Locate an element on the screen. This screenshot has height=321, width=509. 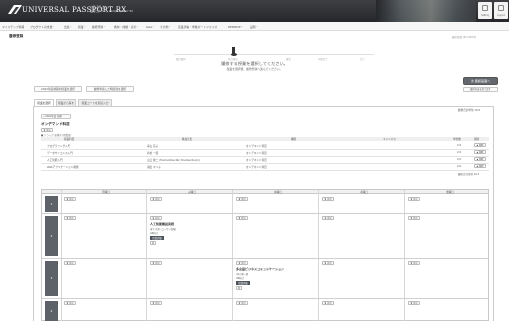
nav-program: プロダクトの支援・ is located at coordinates (42, 27).